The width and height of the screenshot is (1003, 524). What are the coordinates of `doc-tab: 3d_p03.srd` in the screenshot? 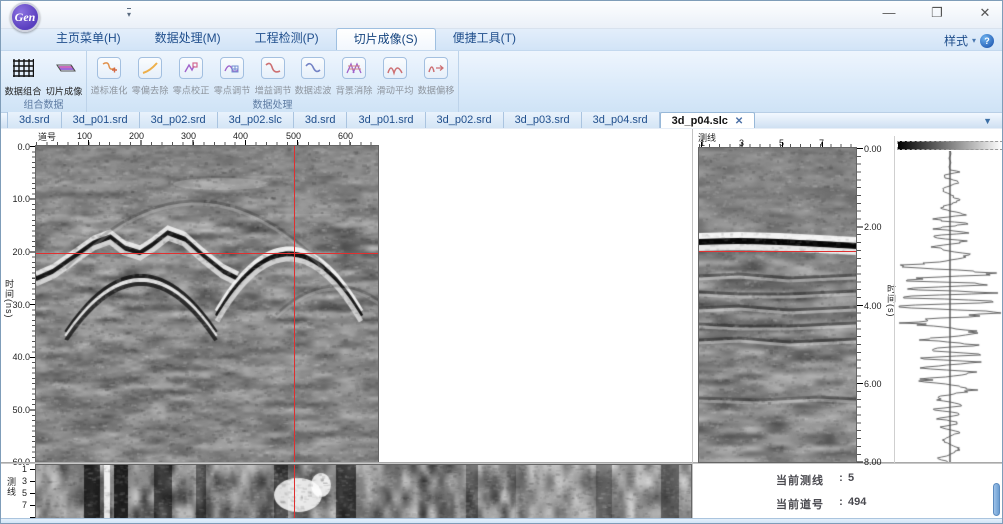 It's located at (542, 120).